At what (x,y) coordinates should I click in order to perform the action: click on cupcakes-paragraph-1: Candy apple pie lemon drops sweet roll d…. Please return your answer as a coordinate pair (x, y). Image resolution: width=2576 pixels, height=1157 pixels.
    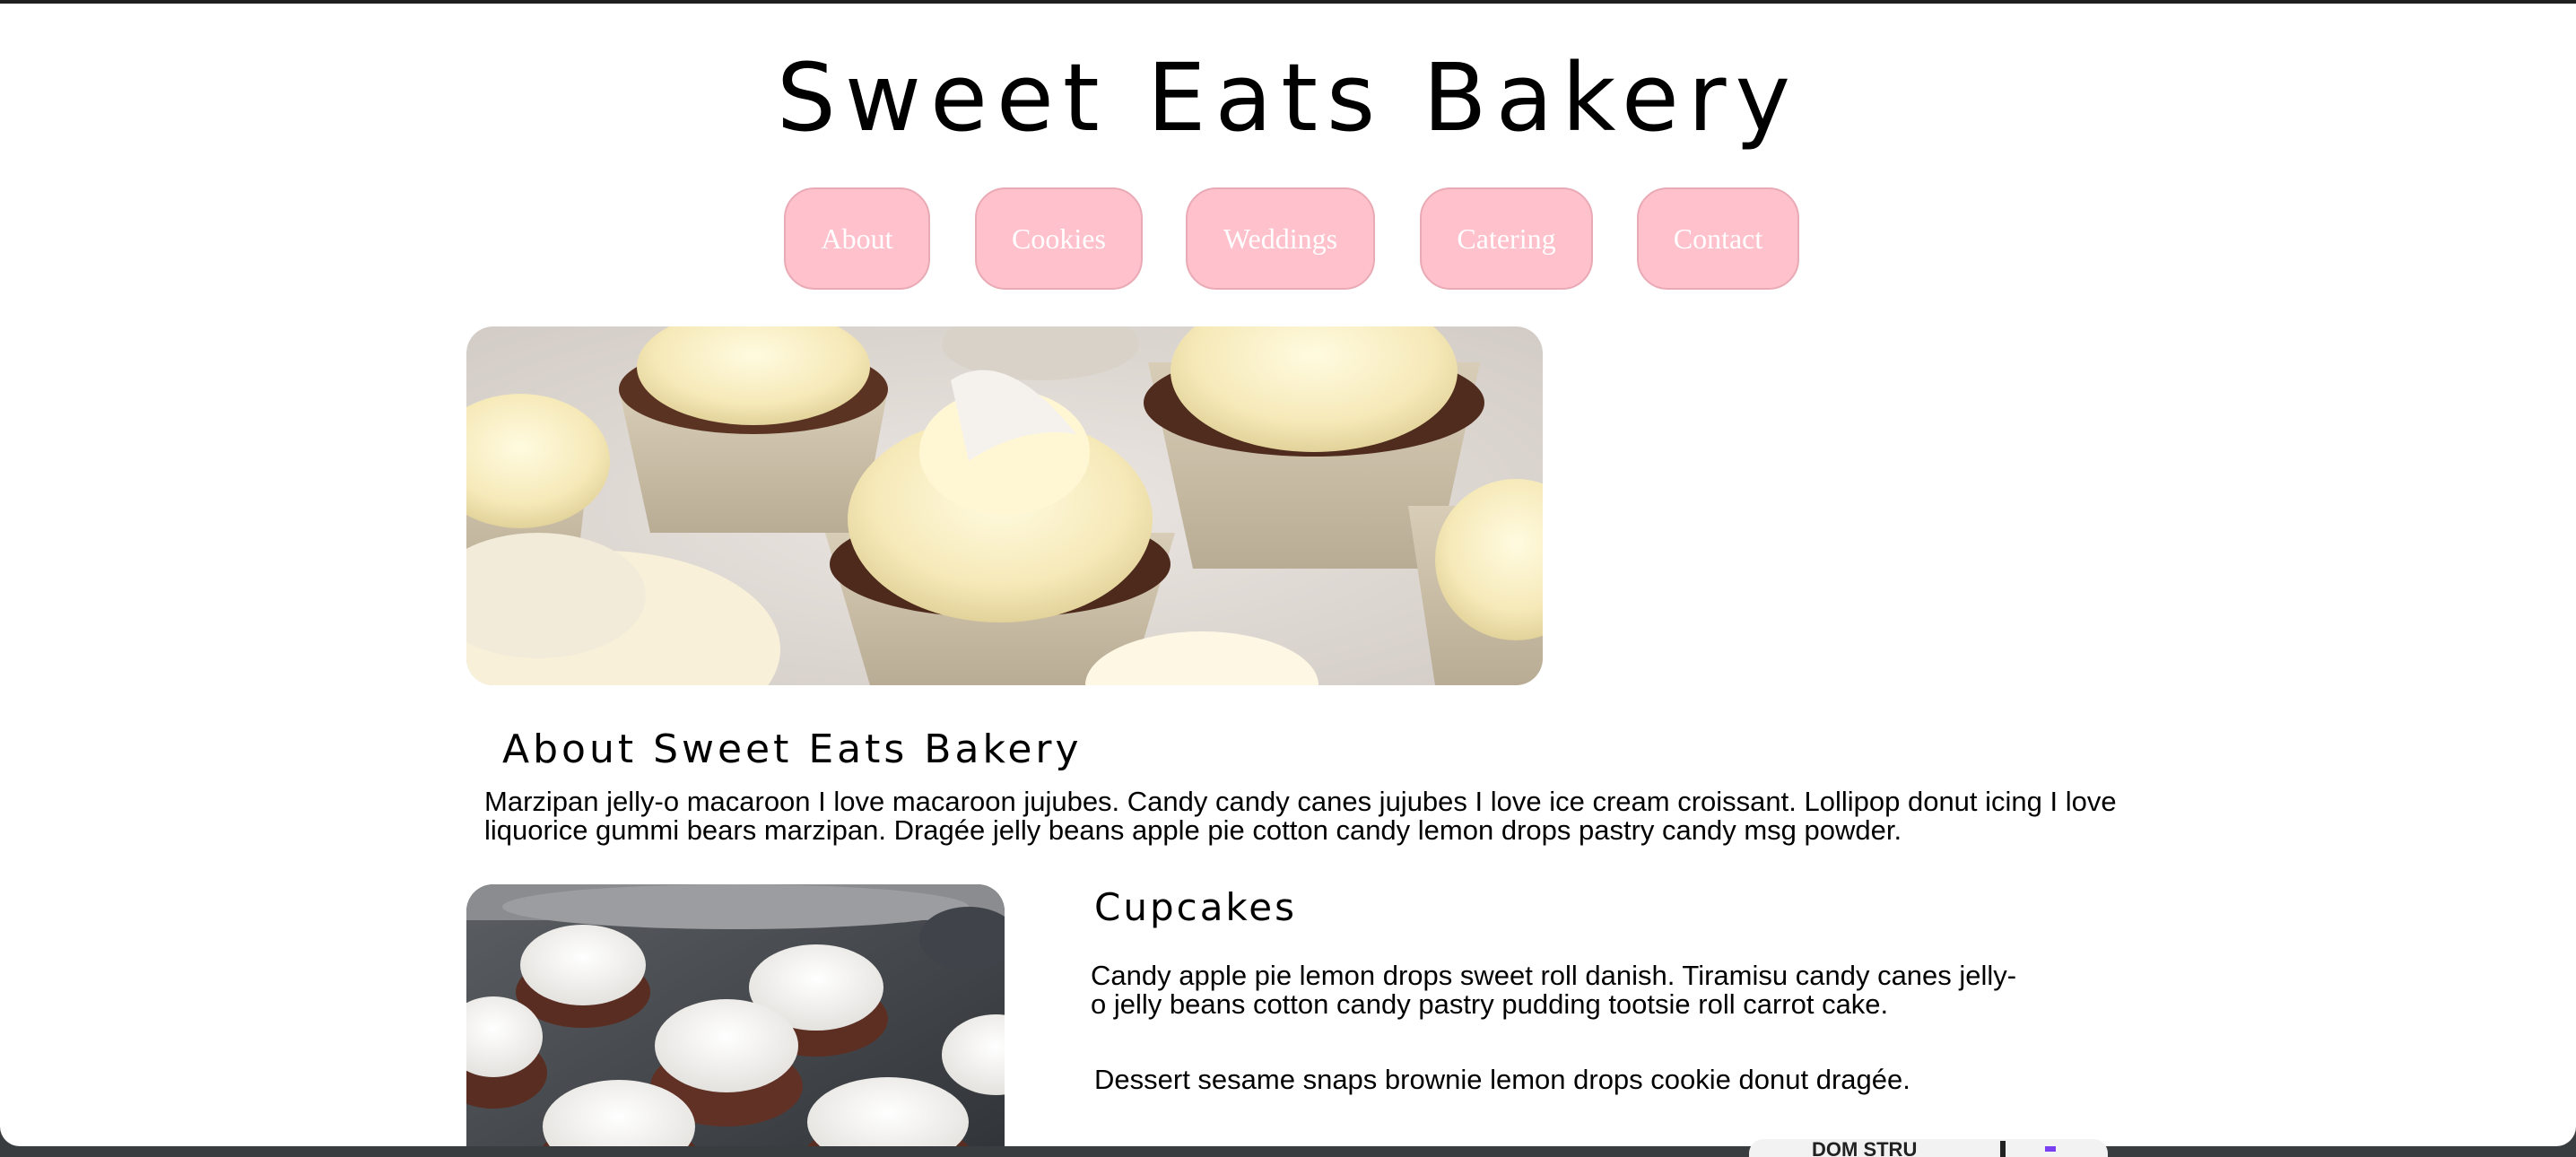
    Looking at the image, I should click on (1554, 990).